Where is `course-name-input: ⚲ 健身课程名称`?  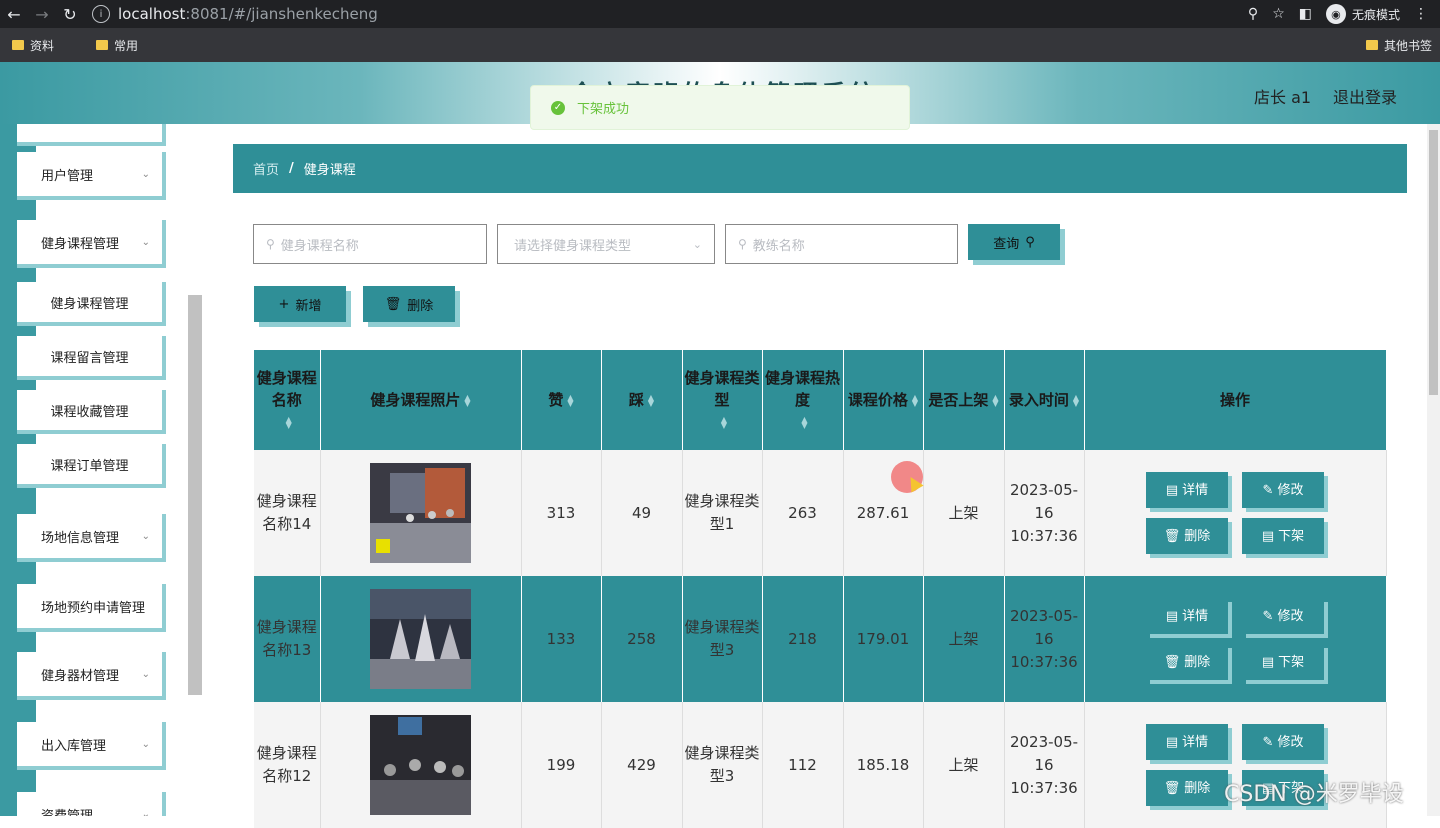 course-name-input: ⚲ 健身课程名称 is located at coordinates (370, 244).